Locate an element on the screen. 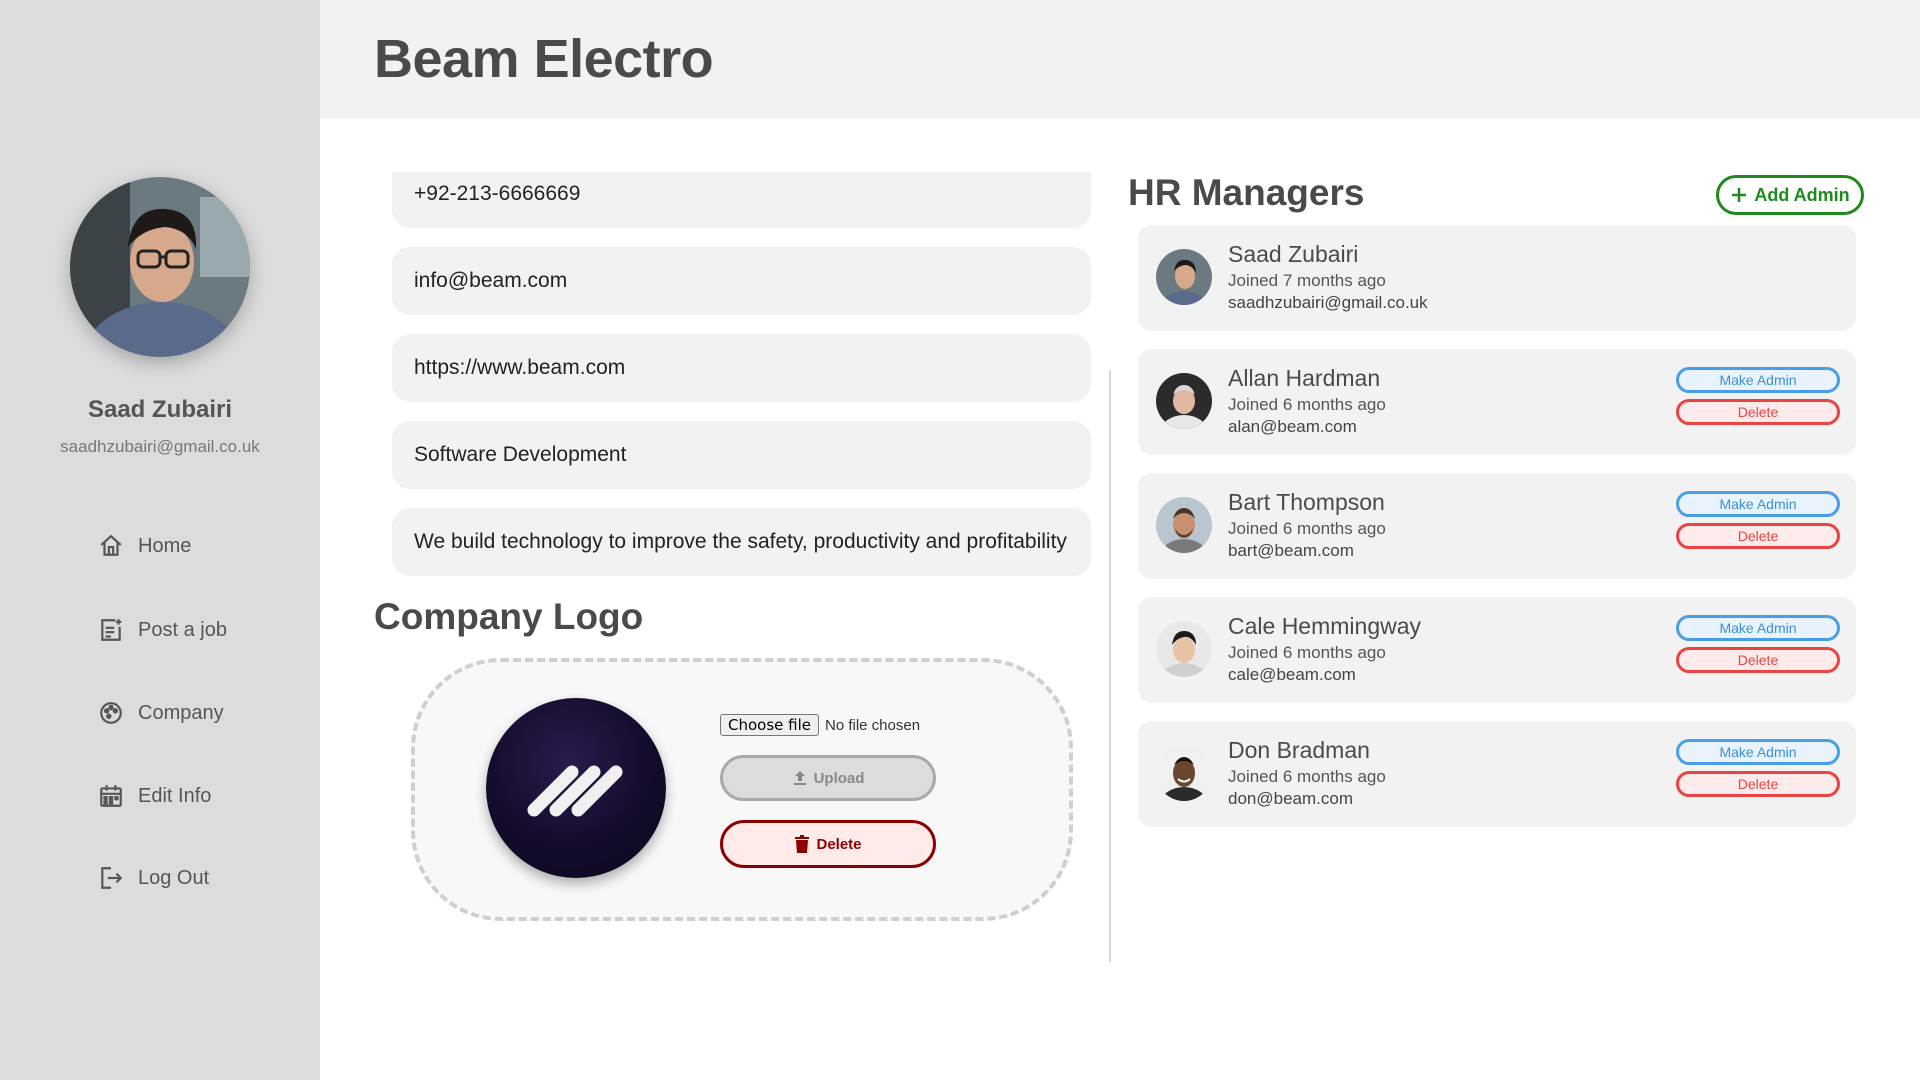 The image size is (1920, 1080). manager-name: Allan Hardman is located at coordinates (1304, 378).